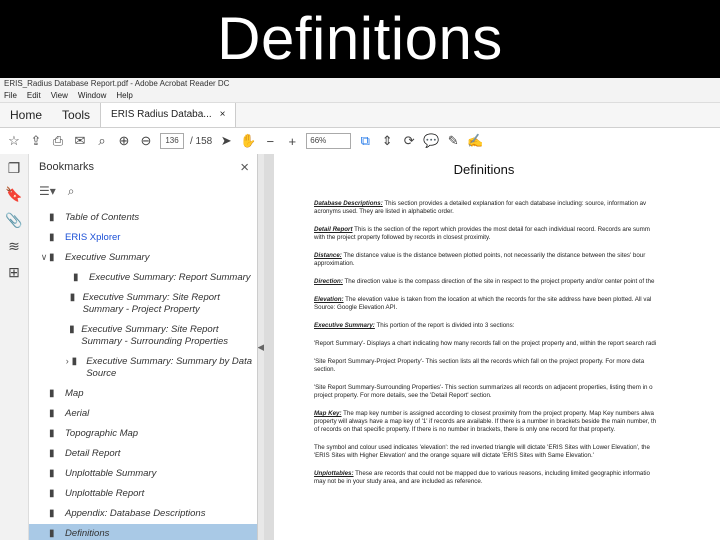  I want to click on bookmark-item: ▮ Executive Summary: Report Summary, so click(143, 278).